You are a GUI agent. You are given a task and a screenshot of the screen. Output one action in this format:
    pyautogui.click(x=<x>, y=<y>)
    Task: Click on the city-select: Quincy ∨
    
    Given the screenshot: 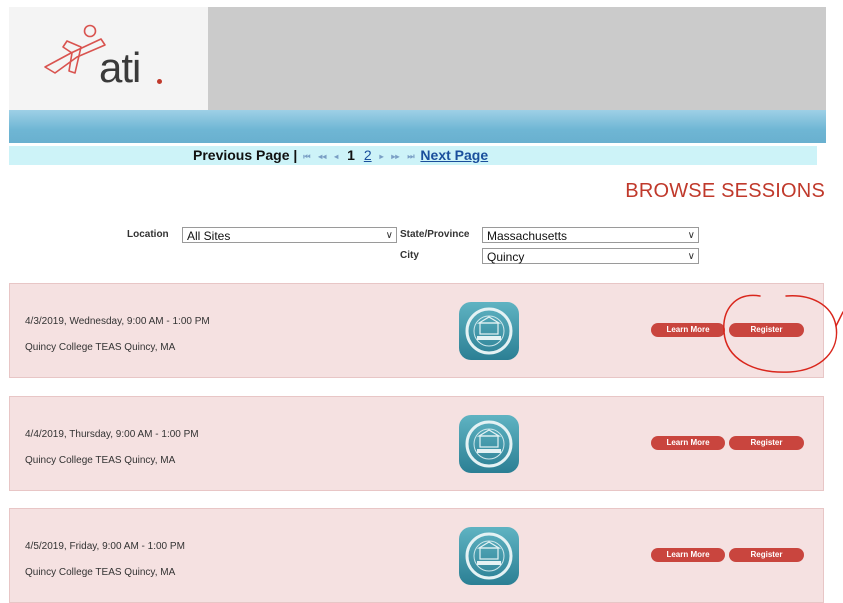 What is the action you would take?
    pyautogui.click(x=590, y=256)
    